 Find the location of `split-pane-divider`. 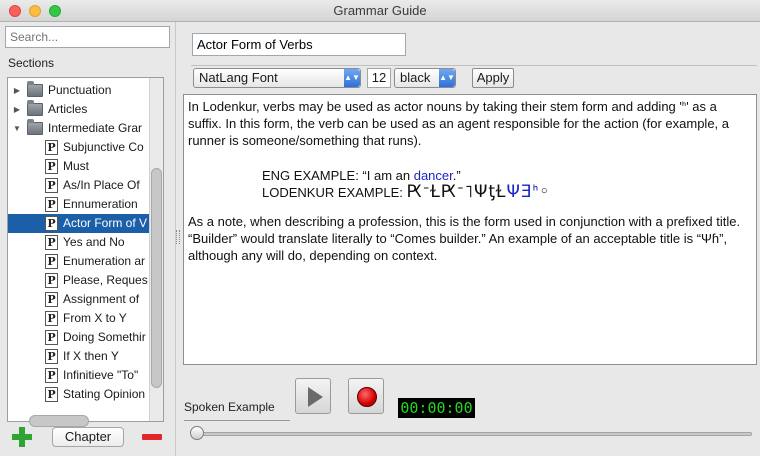

split-pane-divider is located at coordinates (178, 237).